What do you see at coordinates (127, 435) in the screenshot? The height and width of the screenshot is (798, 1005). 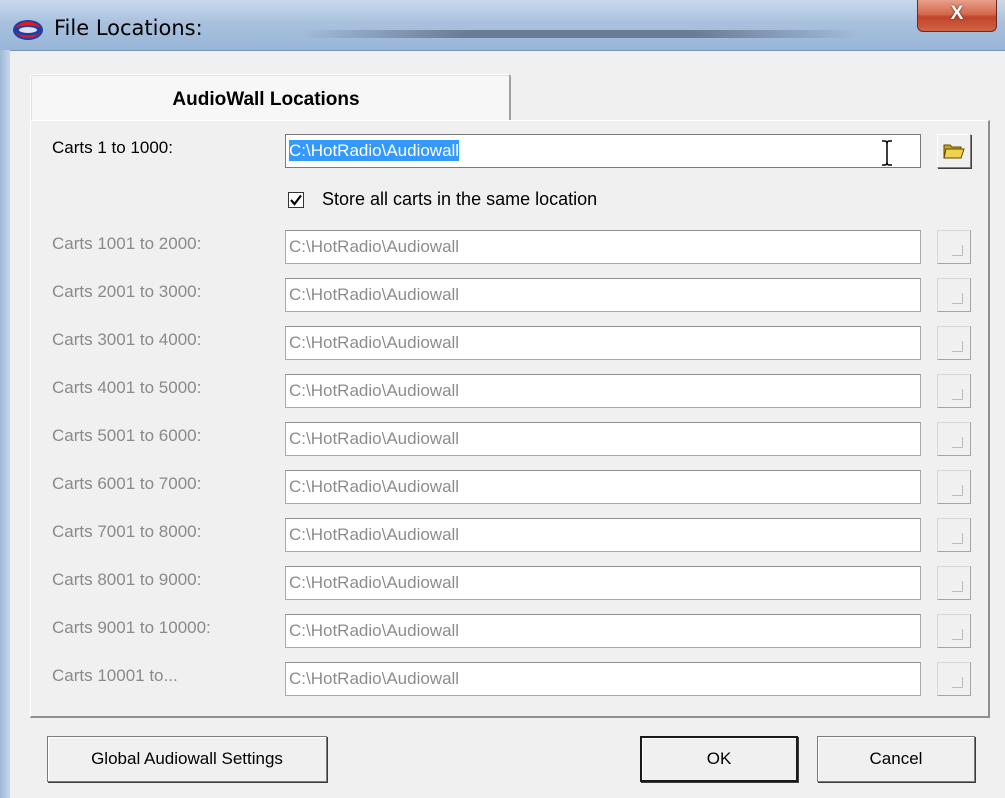 I see `row-label: Carts 5001 to 6000:` at bounding box center [127, 435].